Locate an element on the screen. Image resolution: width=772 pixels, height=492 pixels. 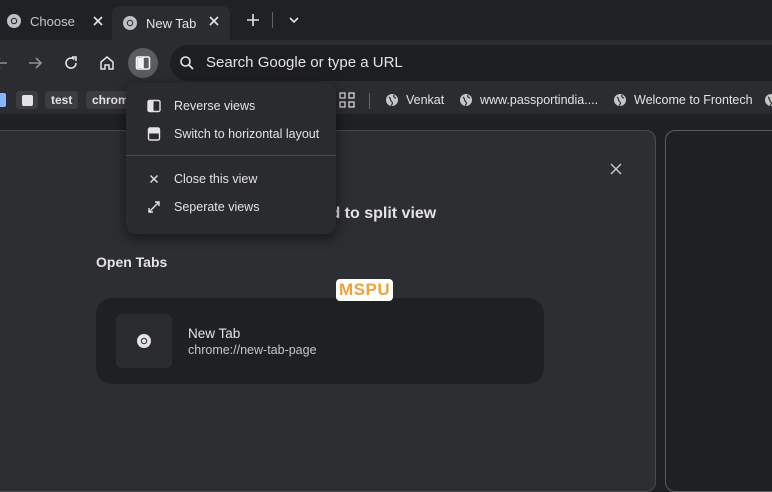
open-tab-card: New Tab chrome://new-tab-page is located at coordinates (320, 341).